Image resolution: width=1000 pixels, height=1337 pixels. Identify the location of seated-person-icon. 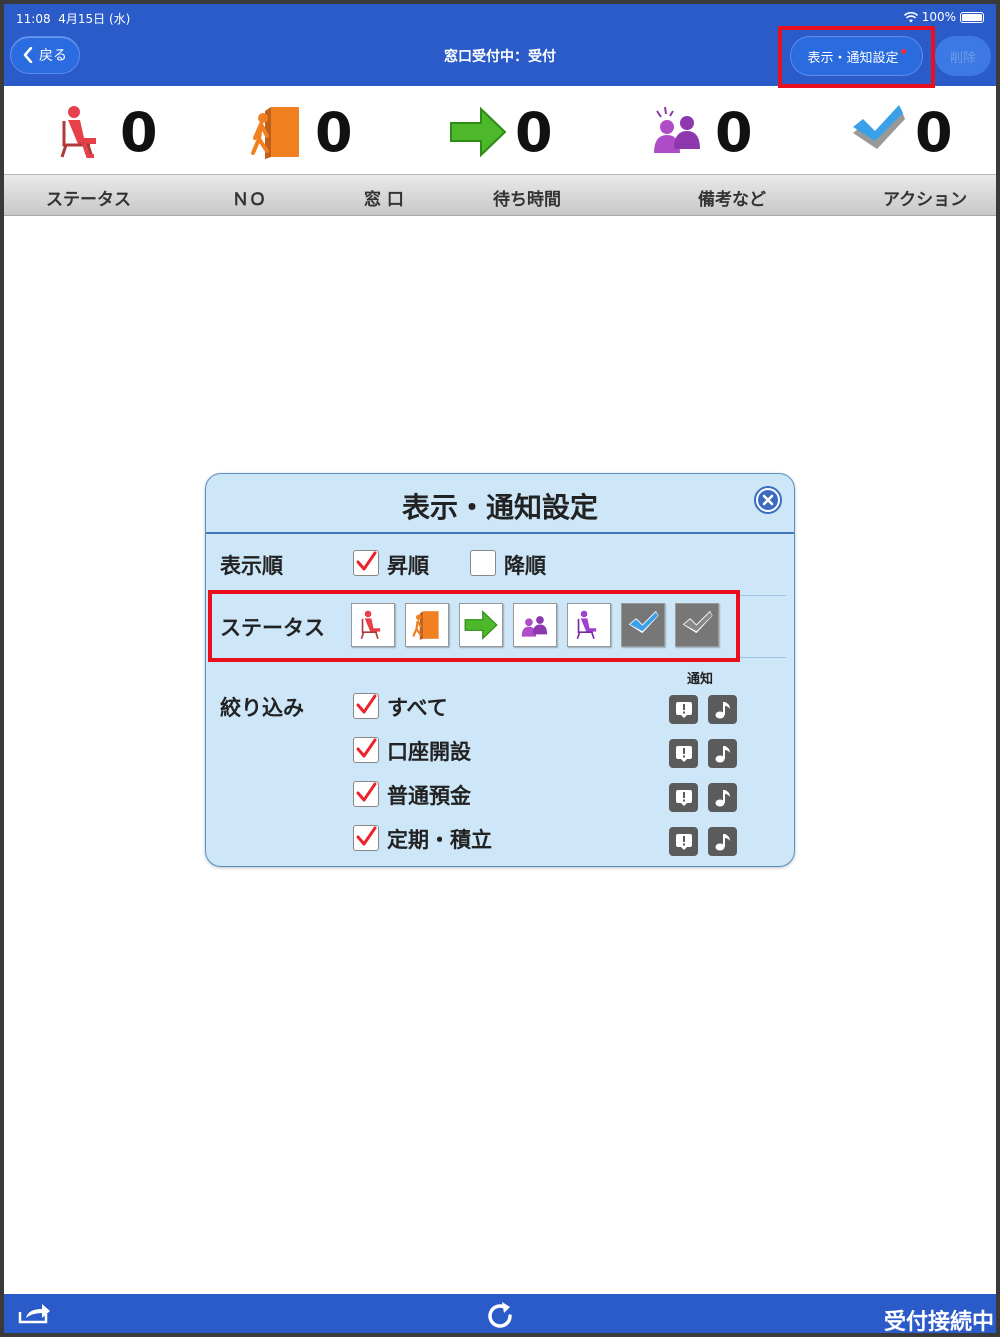
(78, 132).